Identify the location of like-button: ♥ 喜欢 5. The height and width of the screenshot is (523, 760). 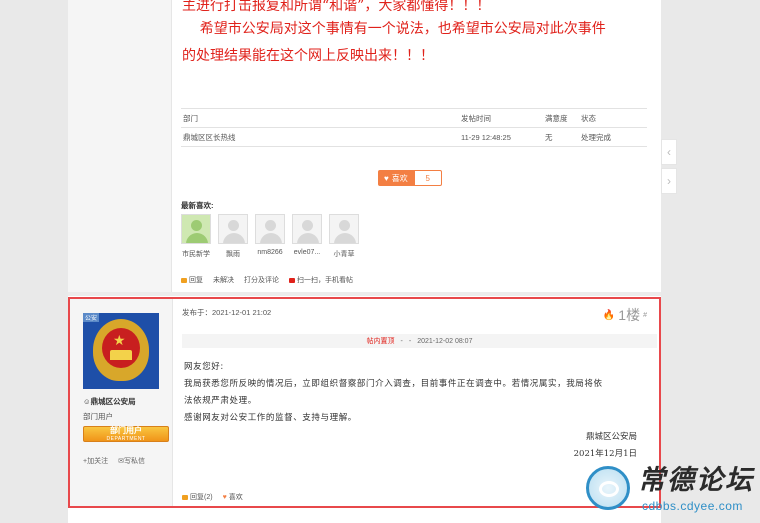
(410, 178).